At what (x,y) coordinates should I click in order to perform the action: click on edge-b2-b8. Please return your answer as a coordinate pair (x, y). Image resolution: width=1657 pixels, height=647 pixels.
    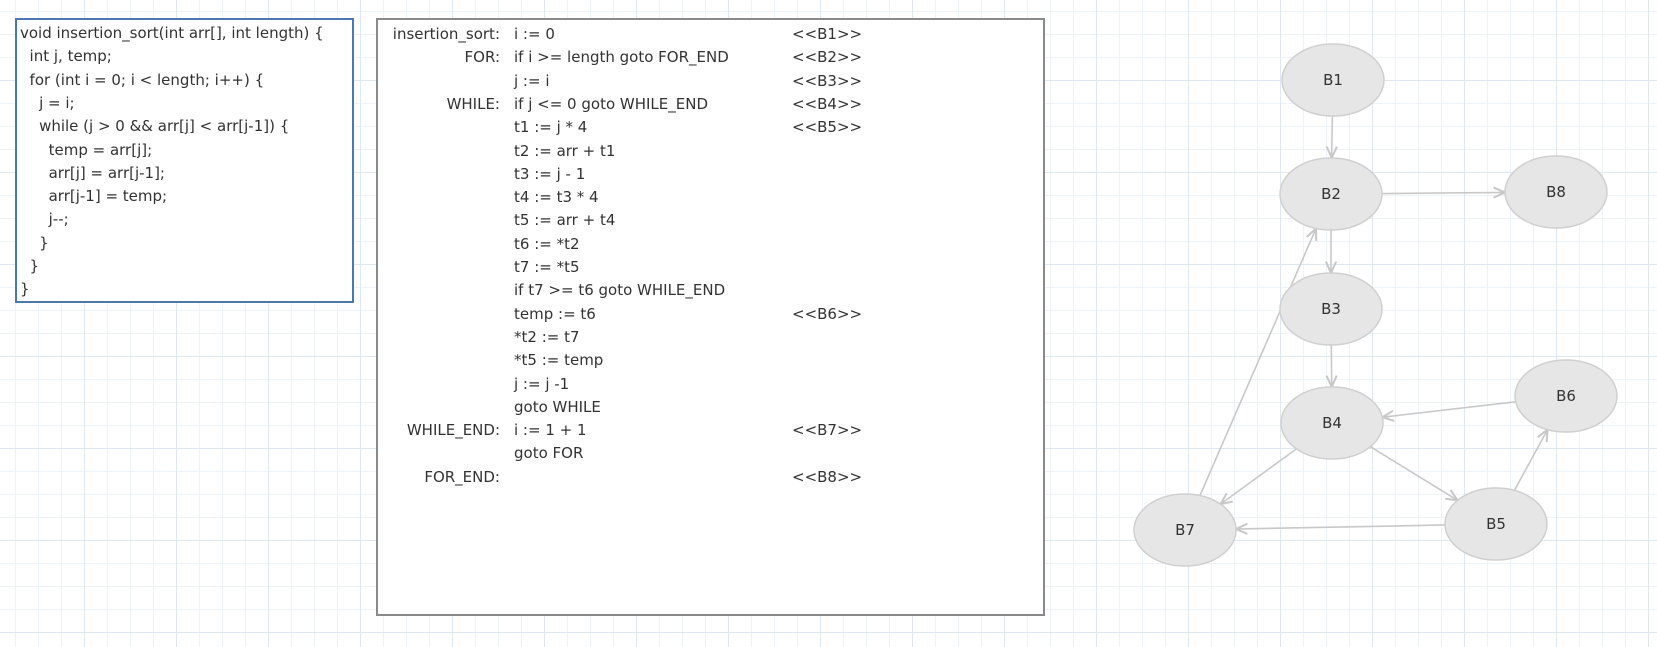
    Looking at the image, I should click on (1443, 192).